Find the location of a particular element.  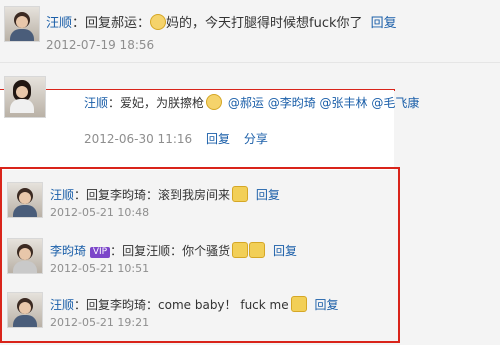

comment-content: 李昀琦 VIP ：回复汪顺：你个骚货 回复 is located at coordinates (173, 250).